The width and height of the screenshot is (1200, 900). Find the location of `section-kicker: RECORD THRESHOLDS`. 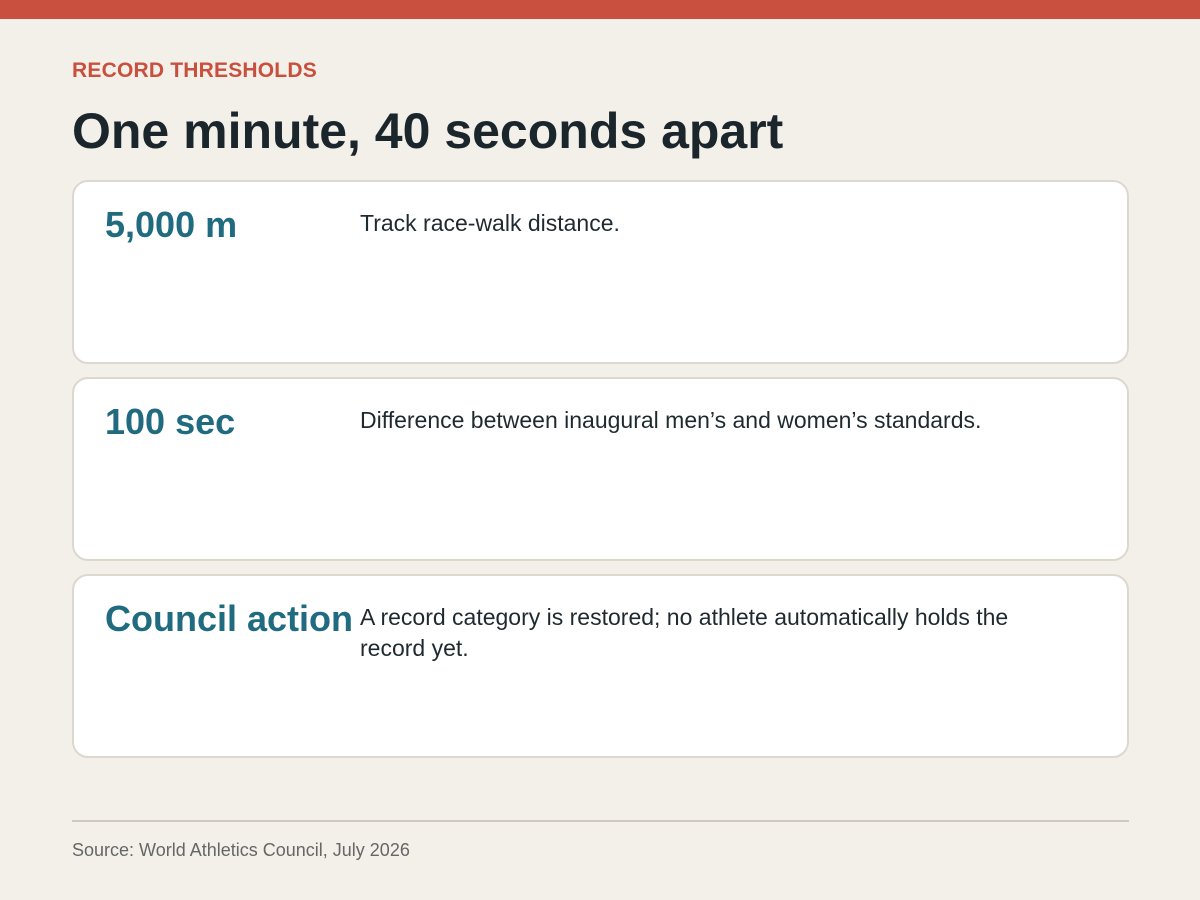

section-kicker: RECORD THRESHOLDS is located at coordinates (194, 70).